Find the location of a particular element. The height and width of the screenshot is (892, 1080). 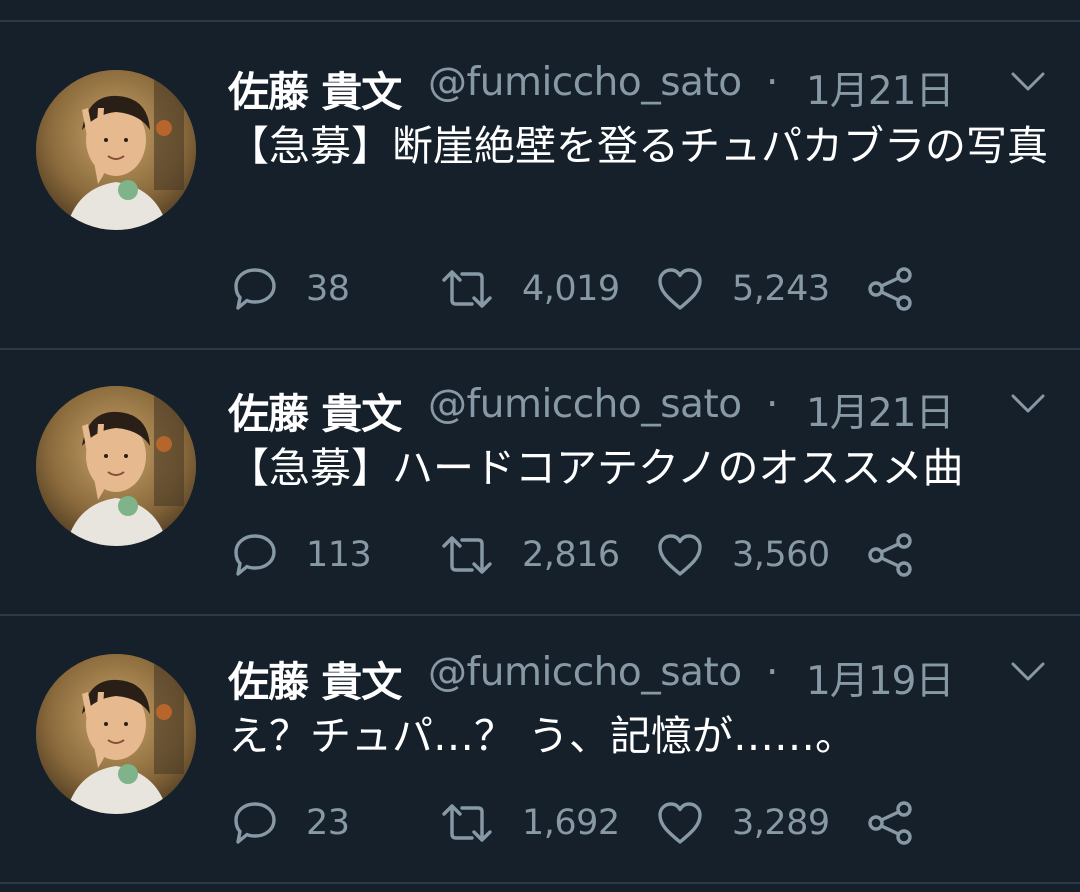

reply-count: 38 is located at coordinates (328, 289).